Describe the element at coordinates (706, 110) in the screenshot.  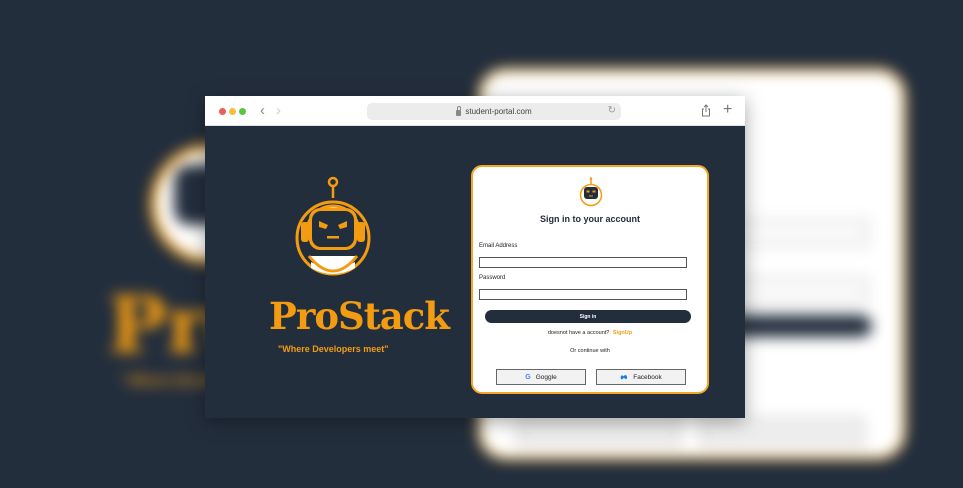
I see `share-icon` at that location.